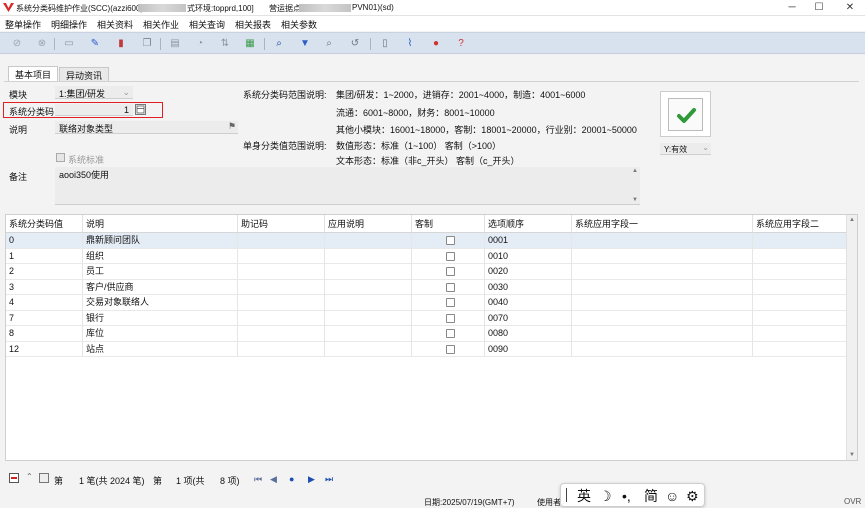 Image resolution: width=865 pixels, height=508 pixels. What do you see at coordinates (528, 241) in the screenshot?
I see `cell-order: 0001` at bounding box center [528, 241].